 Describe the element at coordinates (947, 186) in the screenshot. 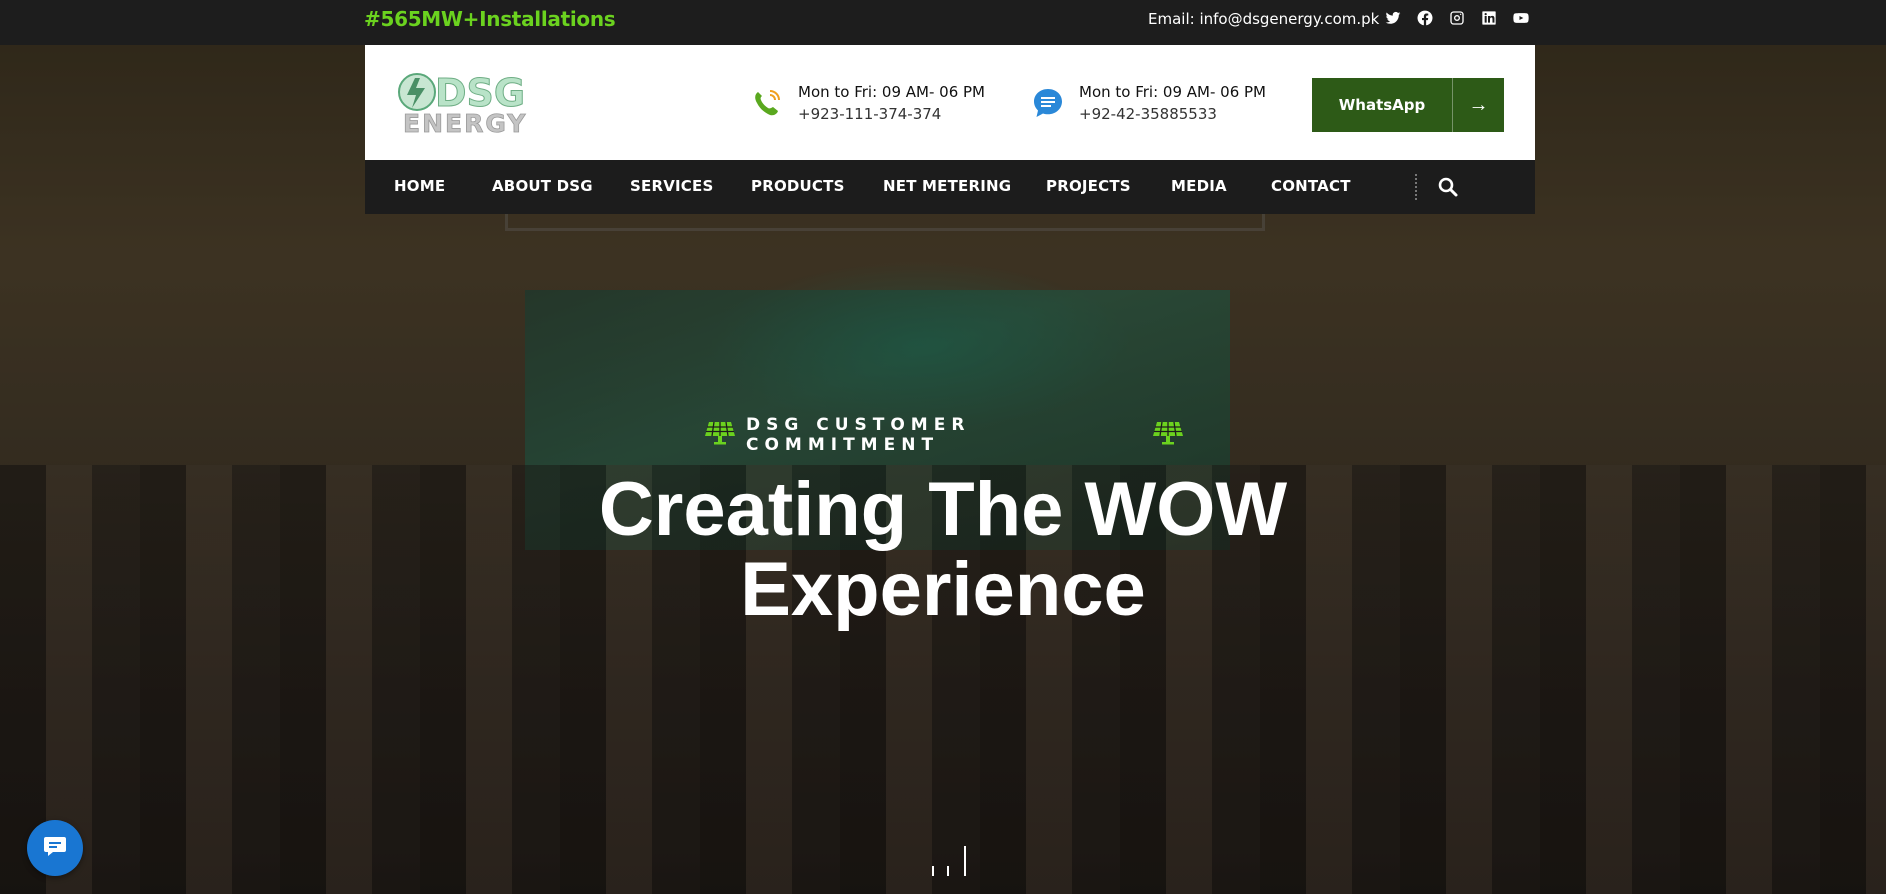

I see `nav-item-net-metering: NET METERING` at that location.